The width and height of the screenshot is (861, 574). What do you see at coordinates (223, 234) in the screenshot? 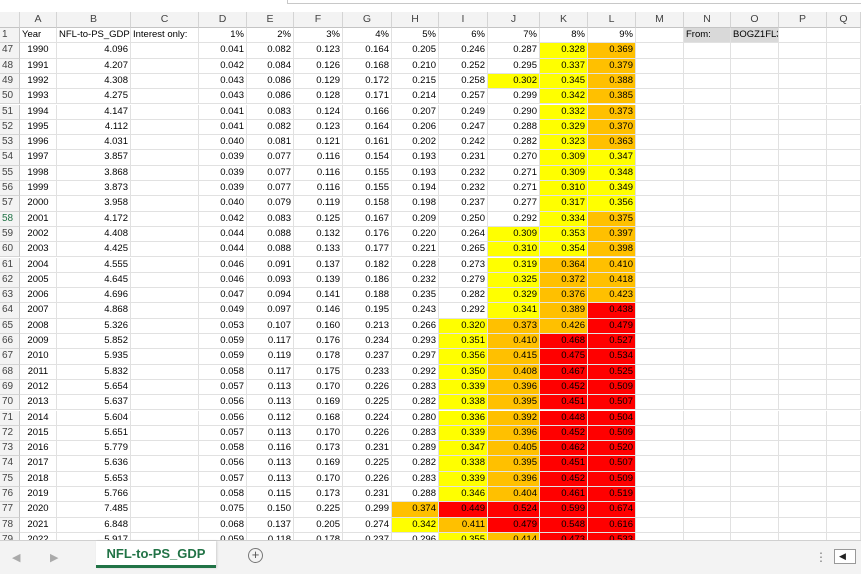
I see `data-cell: 0.044` at bounding box center [223, 234].